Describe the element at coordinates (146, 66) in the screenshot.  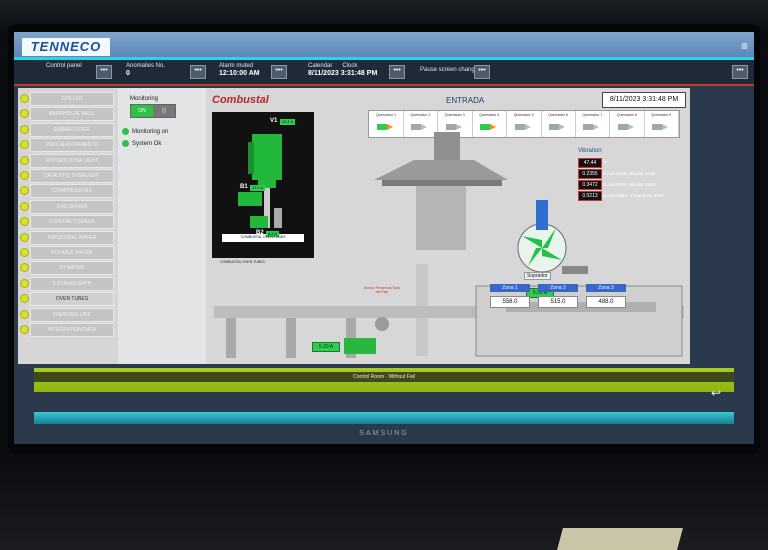
I see `anomalies-label: Anomalies No.` at that location.